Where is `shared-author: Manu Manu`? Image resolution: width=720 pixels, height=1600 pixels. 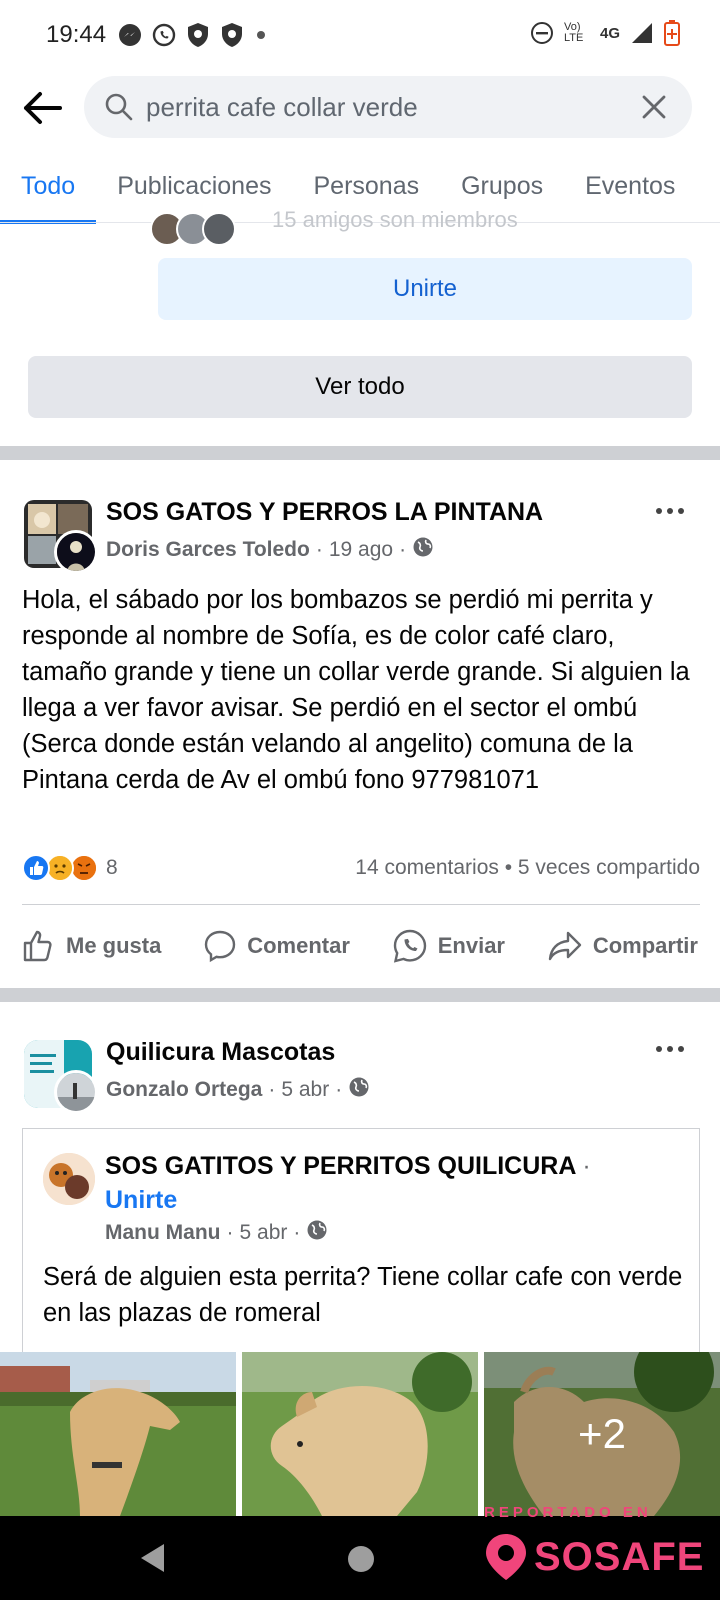 shared-author: Manu Manu is located at coordinates (163, 1233).